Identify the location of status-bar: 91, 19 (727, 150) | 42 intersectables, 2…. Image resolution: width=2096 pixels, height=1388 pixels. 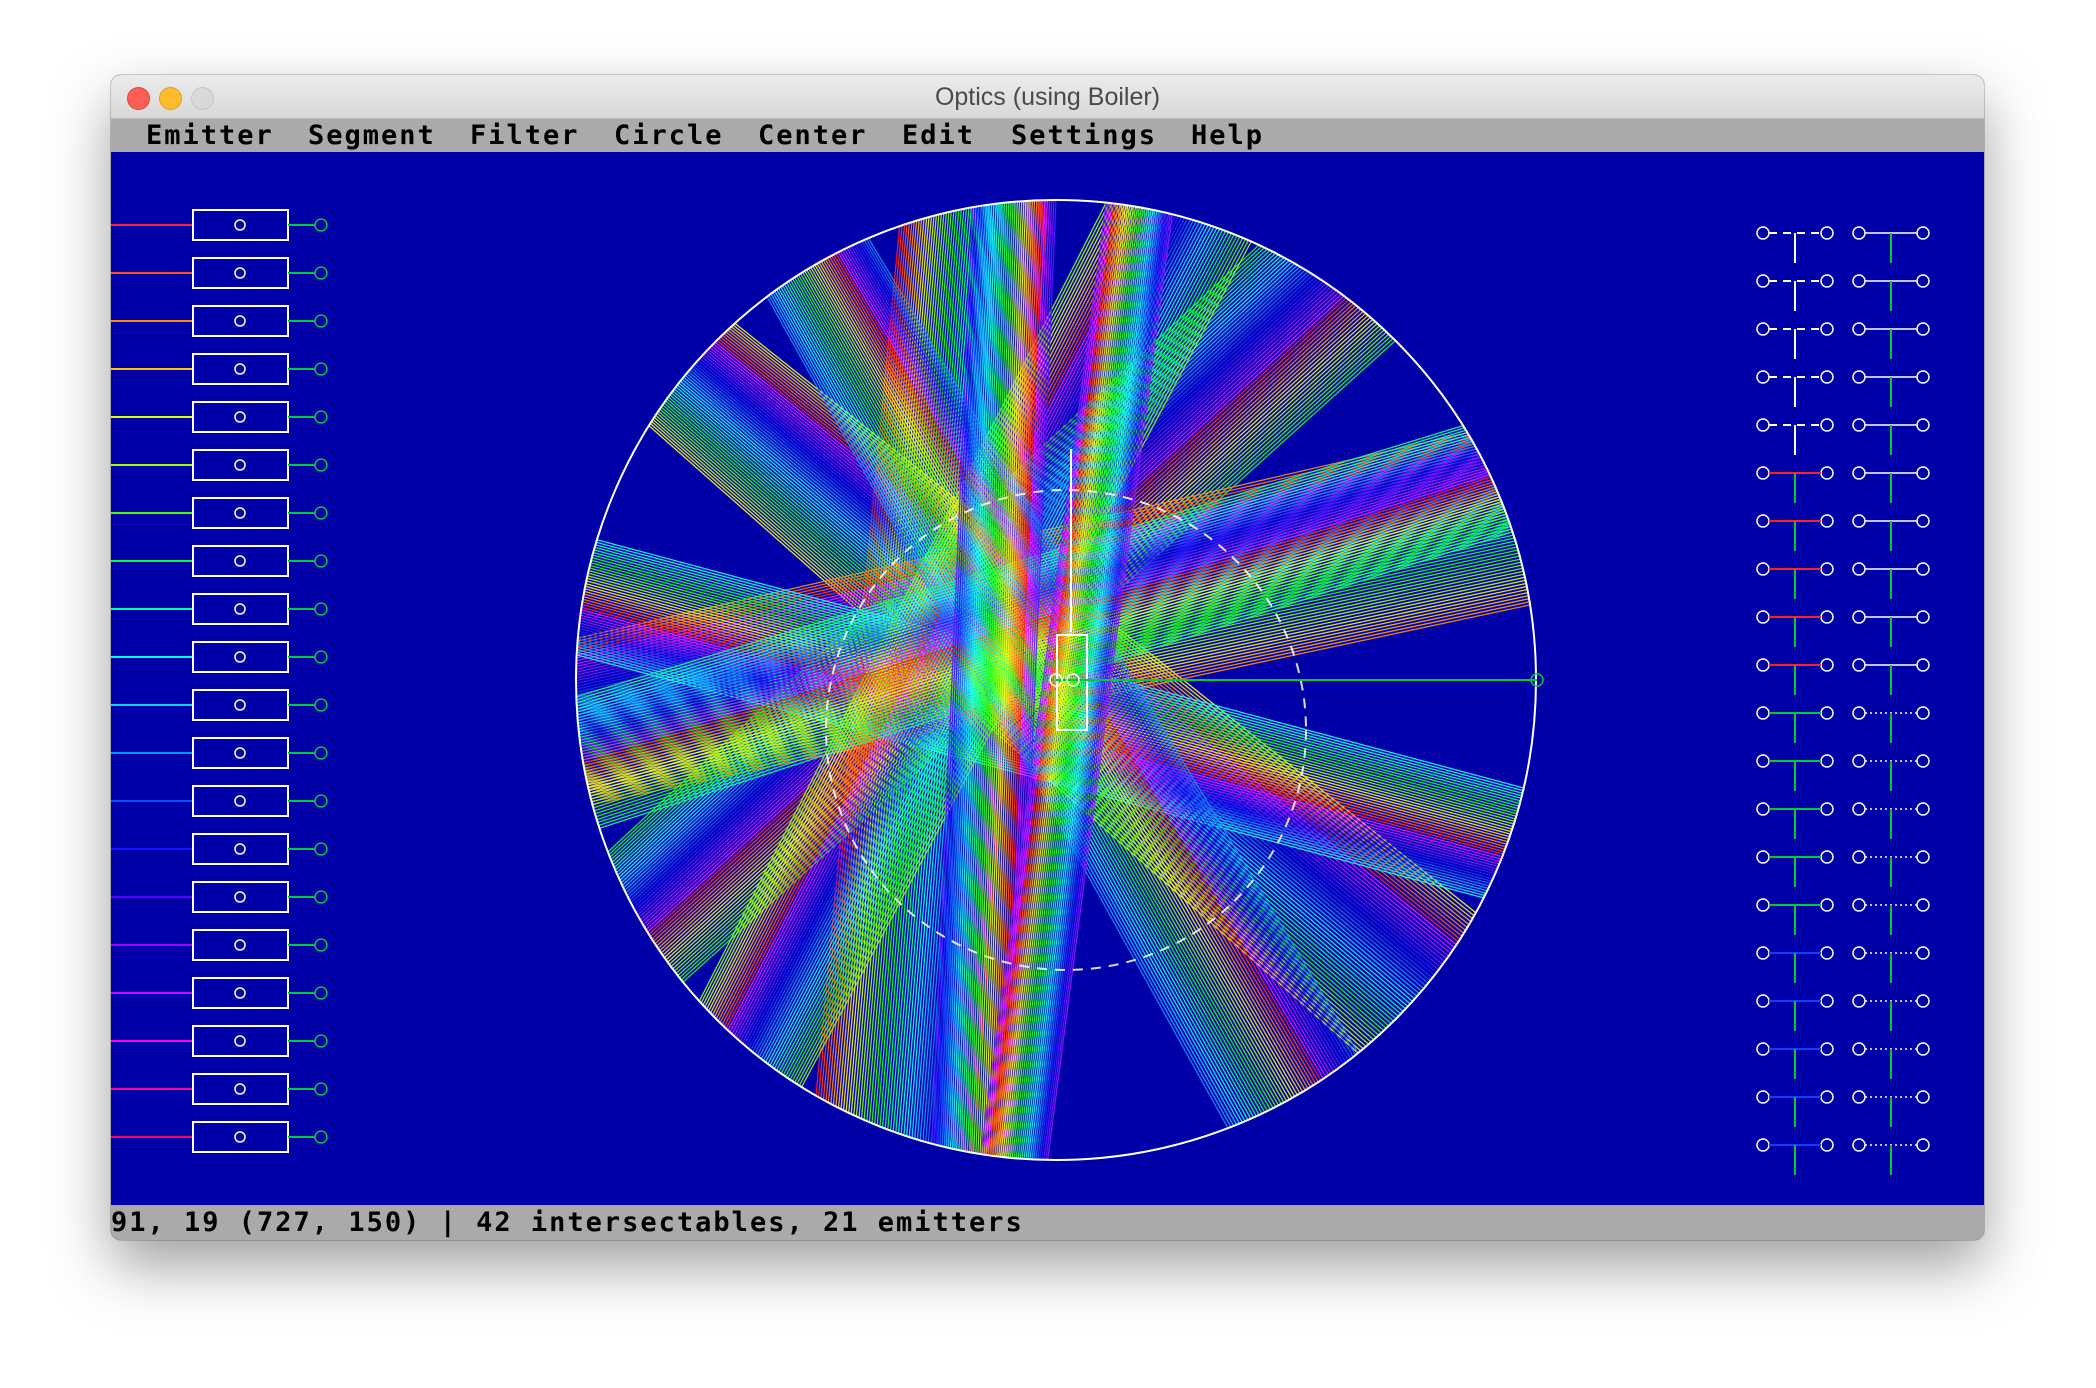
(1047, 1222).